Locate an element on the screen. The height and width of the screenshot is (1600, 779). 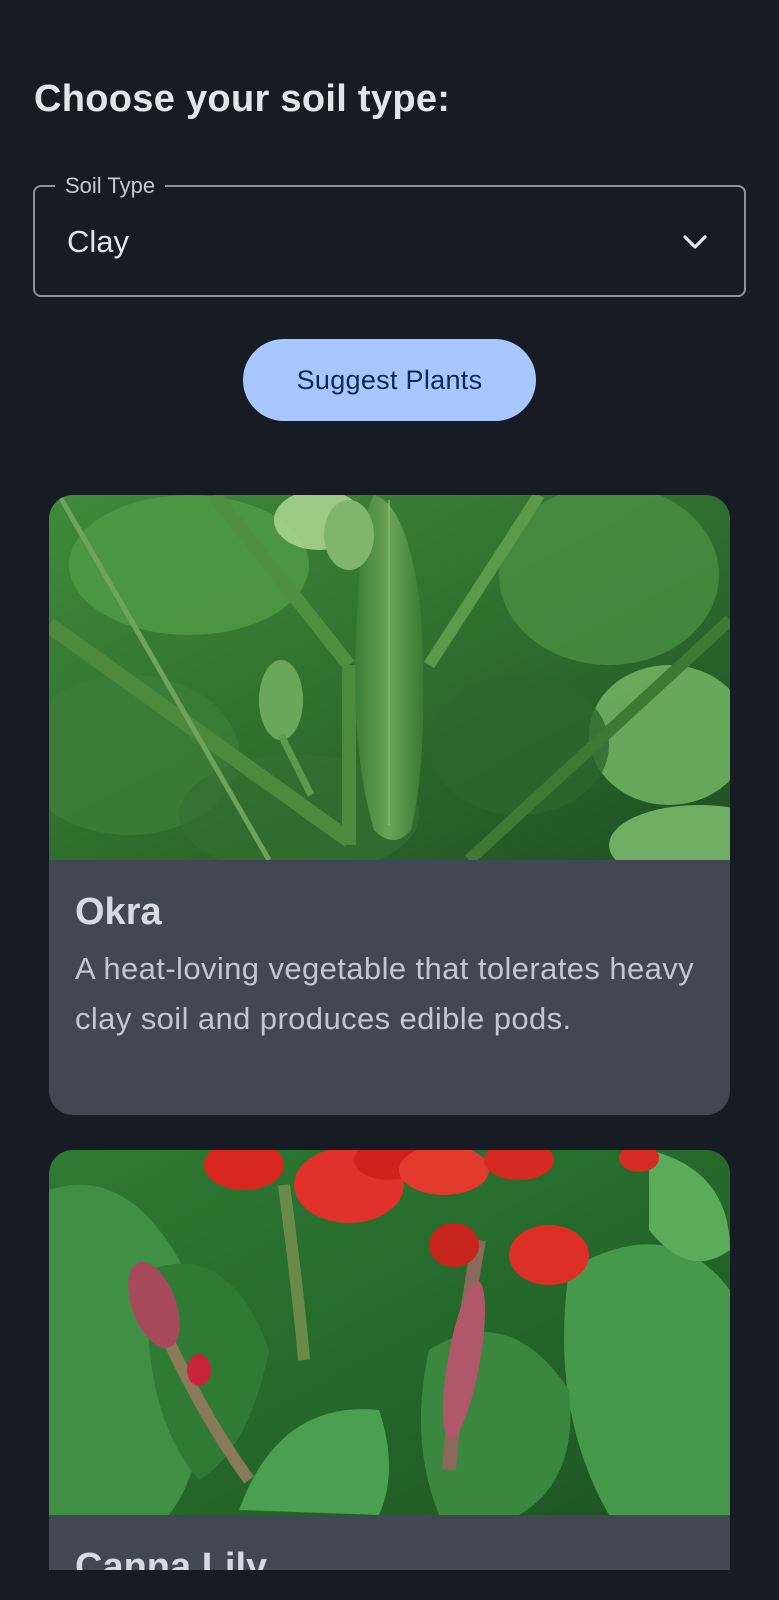
plant-name: Canna Lily is located at coordinates (171, 1558).